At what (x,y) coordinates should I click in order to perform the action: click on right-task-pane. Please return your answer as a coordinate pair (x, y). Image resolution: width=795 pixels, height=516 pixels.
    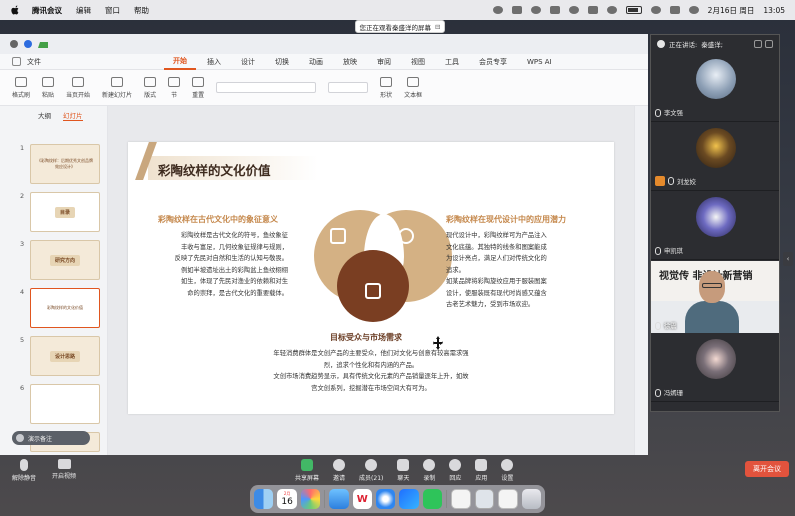
    Looking at the image, I should click on (641, 280).